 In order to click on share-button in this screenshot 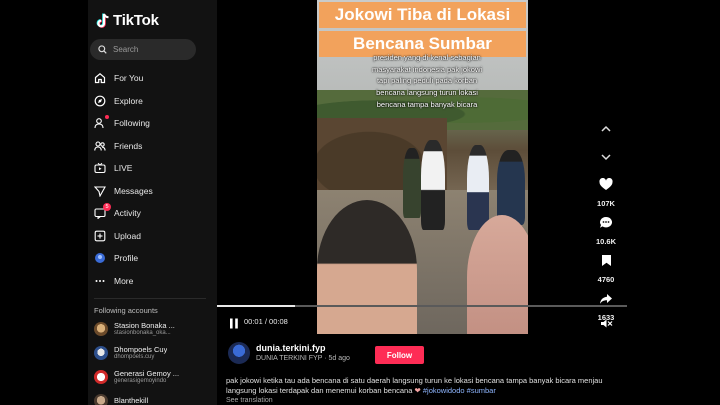, I will do `click(606, 301)`.